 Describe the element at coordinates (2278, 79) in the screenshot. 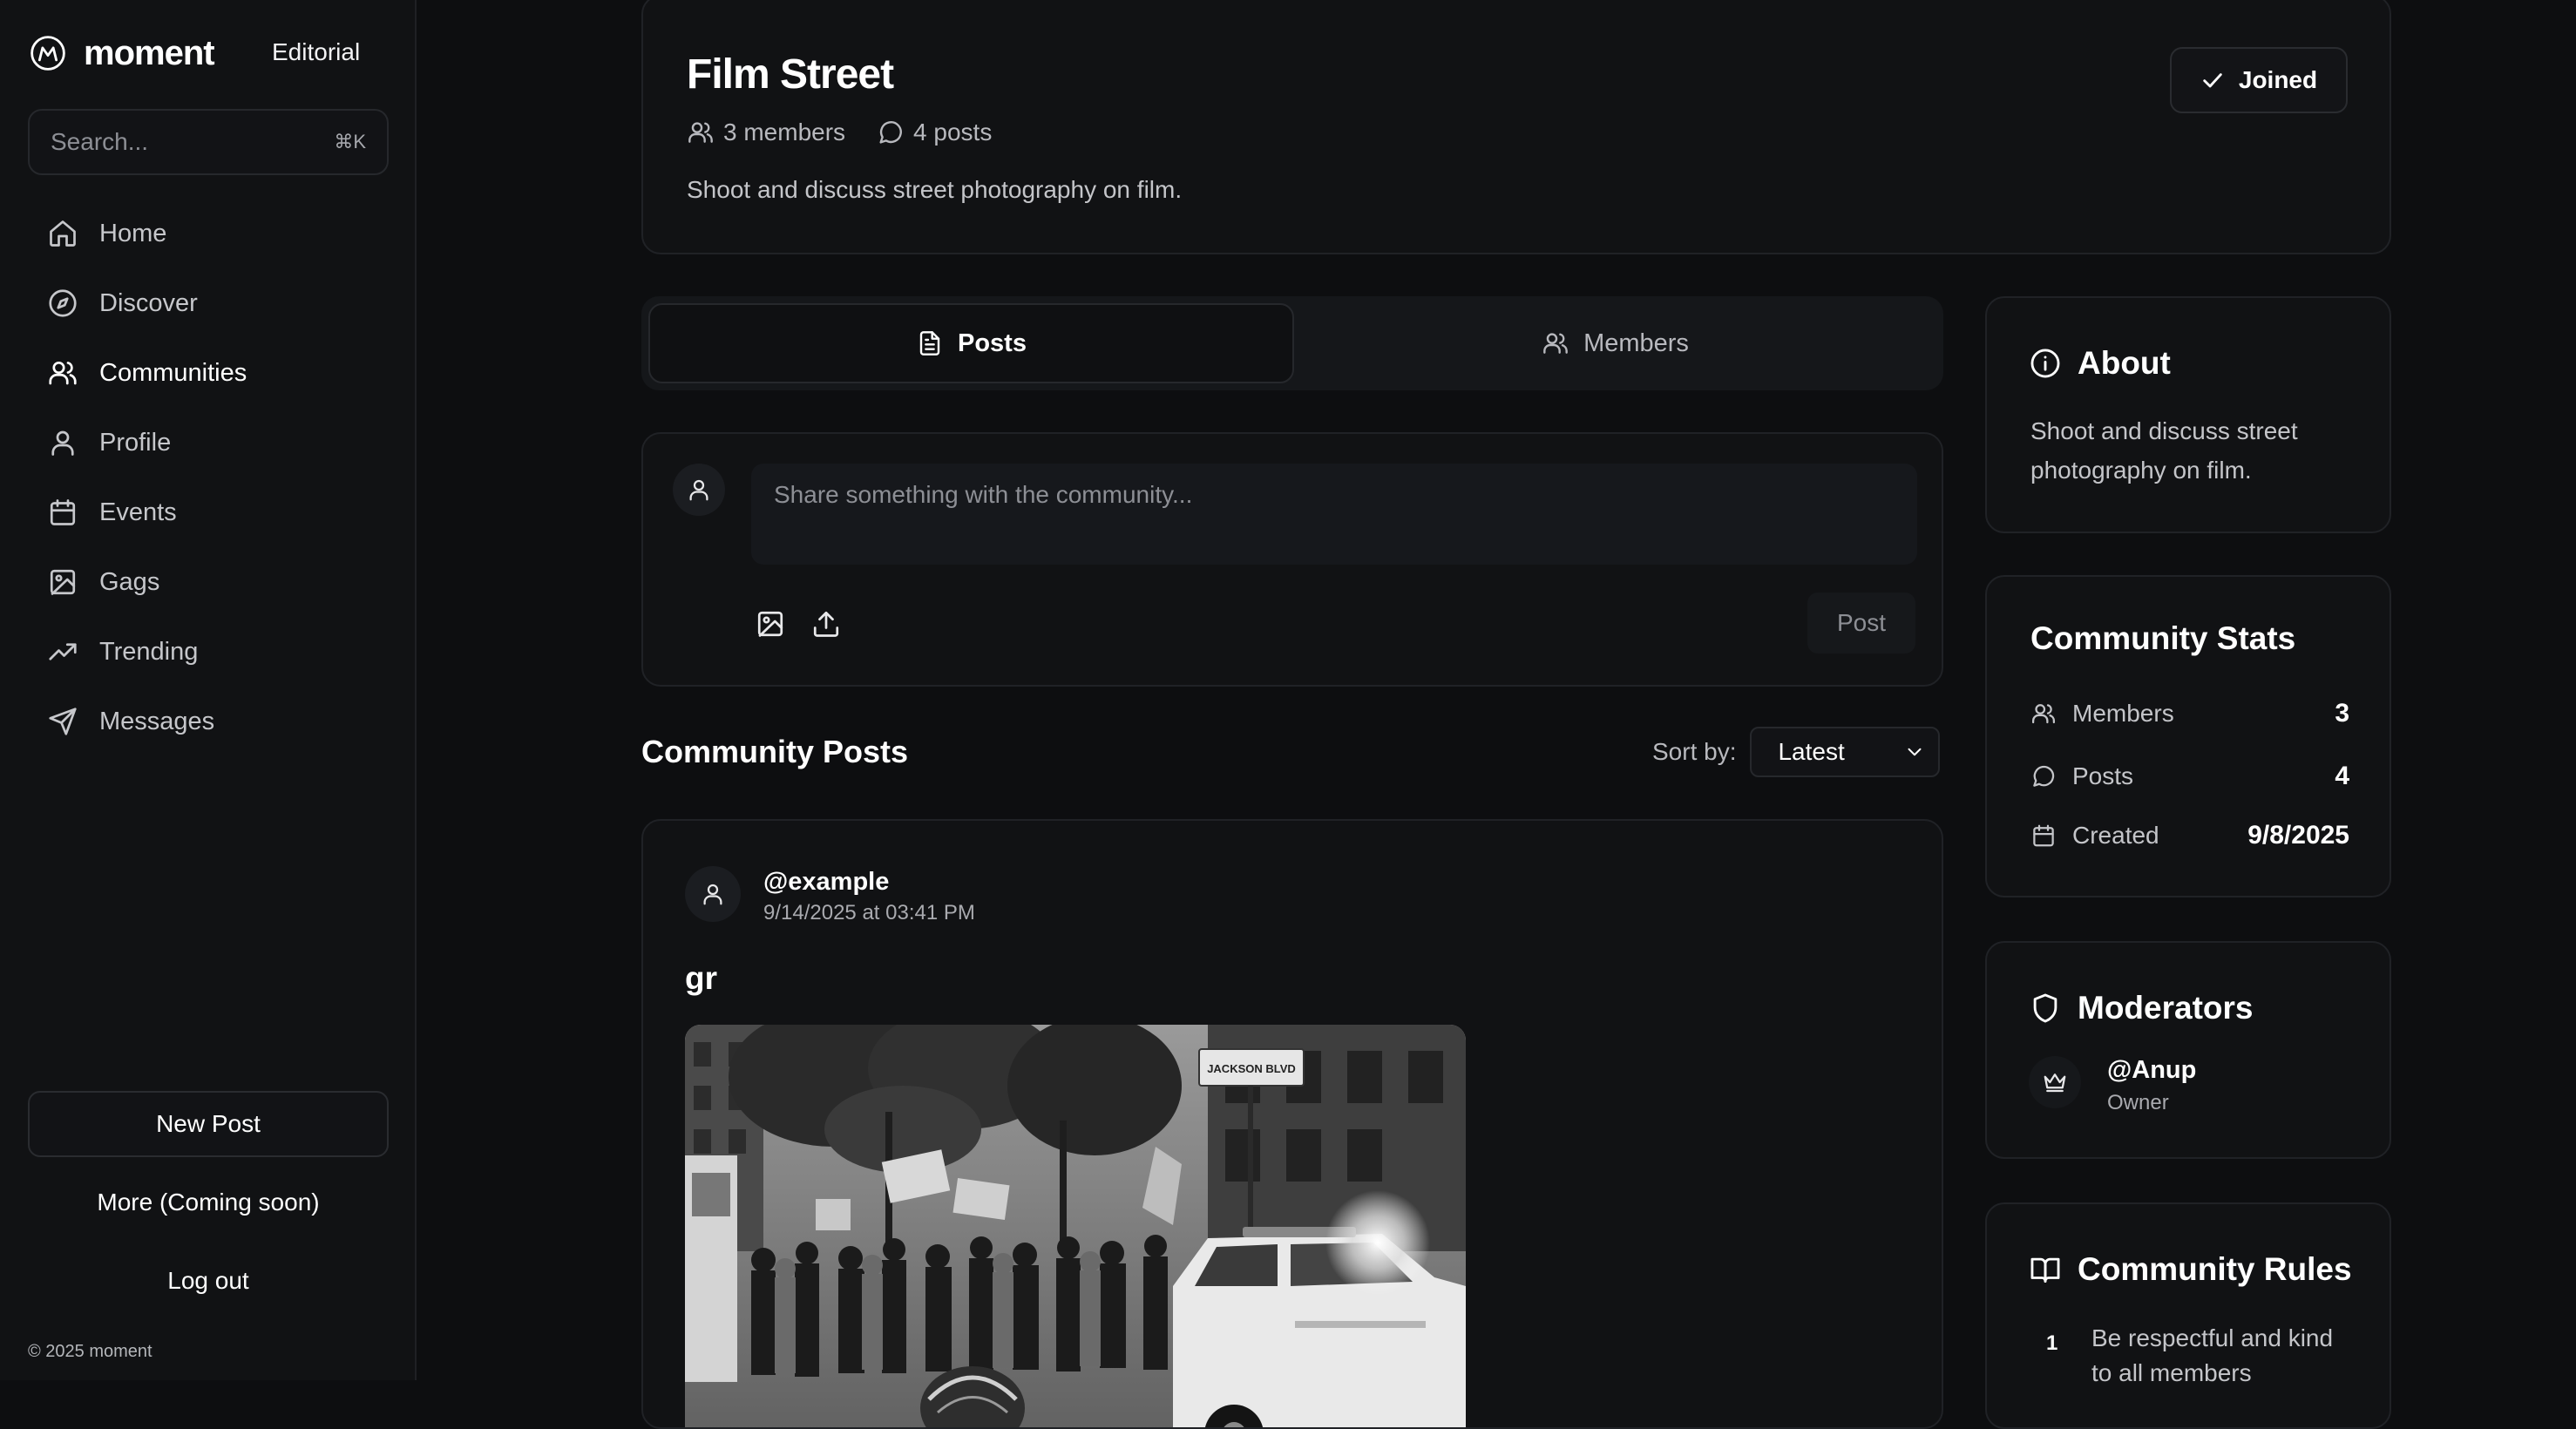

I see `joined-label: Joined` at that location.